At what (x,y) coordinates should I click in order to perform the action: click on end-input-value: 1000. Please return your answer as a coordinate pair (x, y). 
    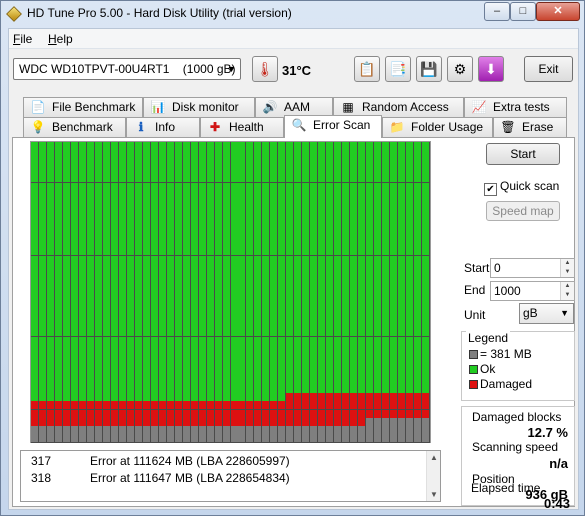
    Looking at the image, I should click on (507, 291).